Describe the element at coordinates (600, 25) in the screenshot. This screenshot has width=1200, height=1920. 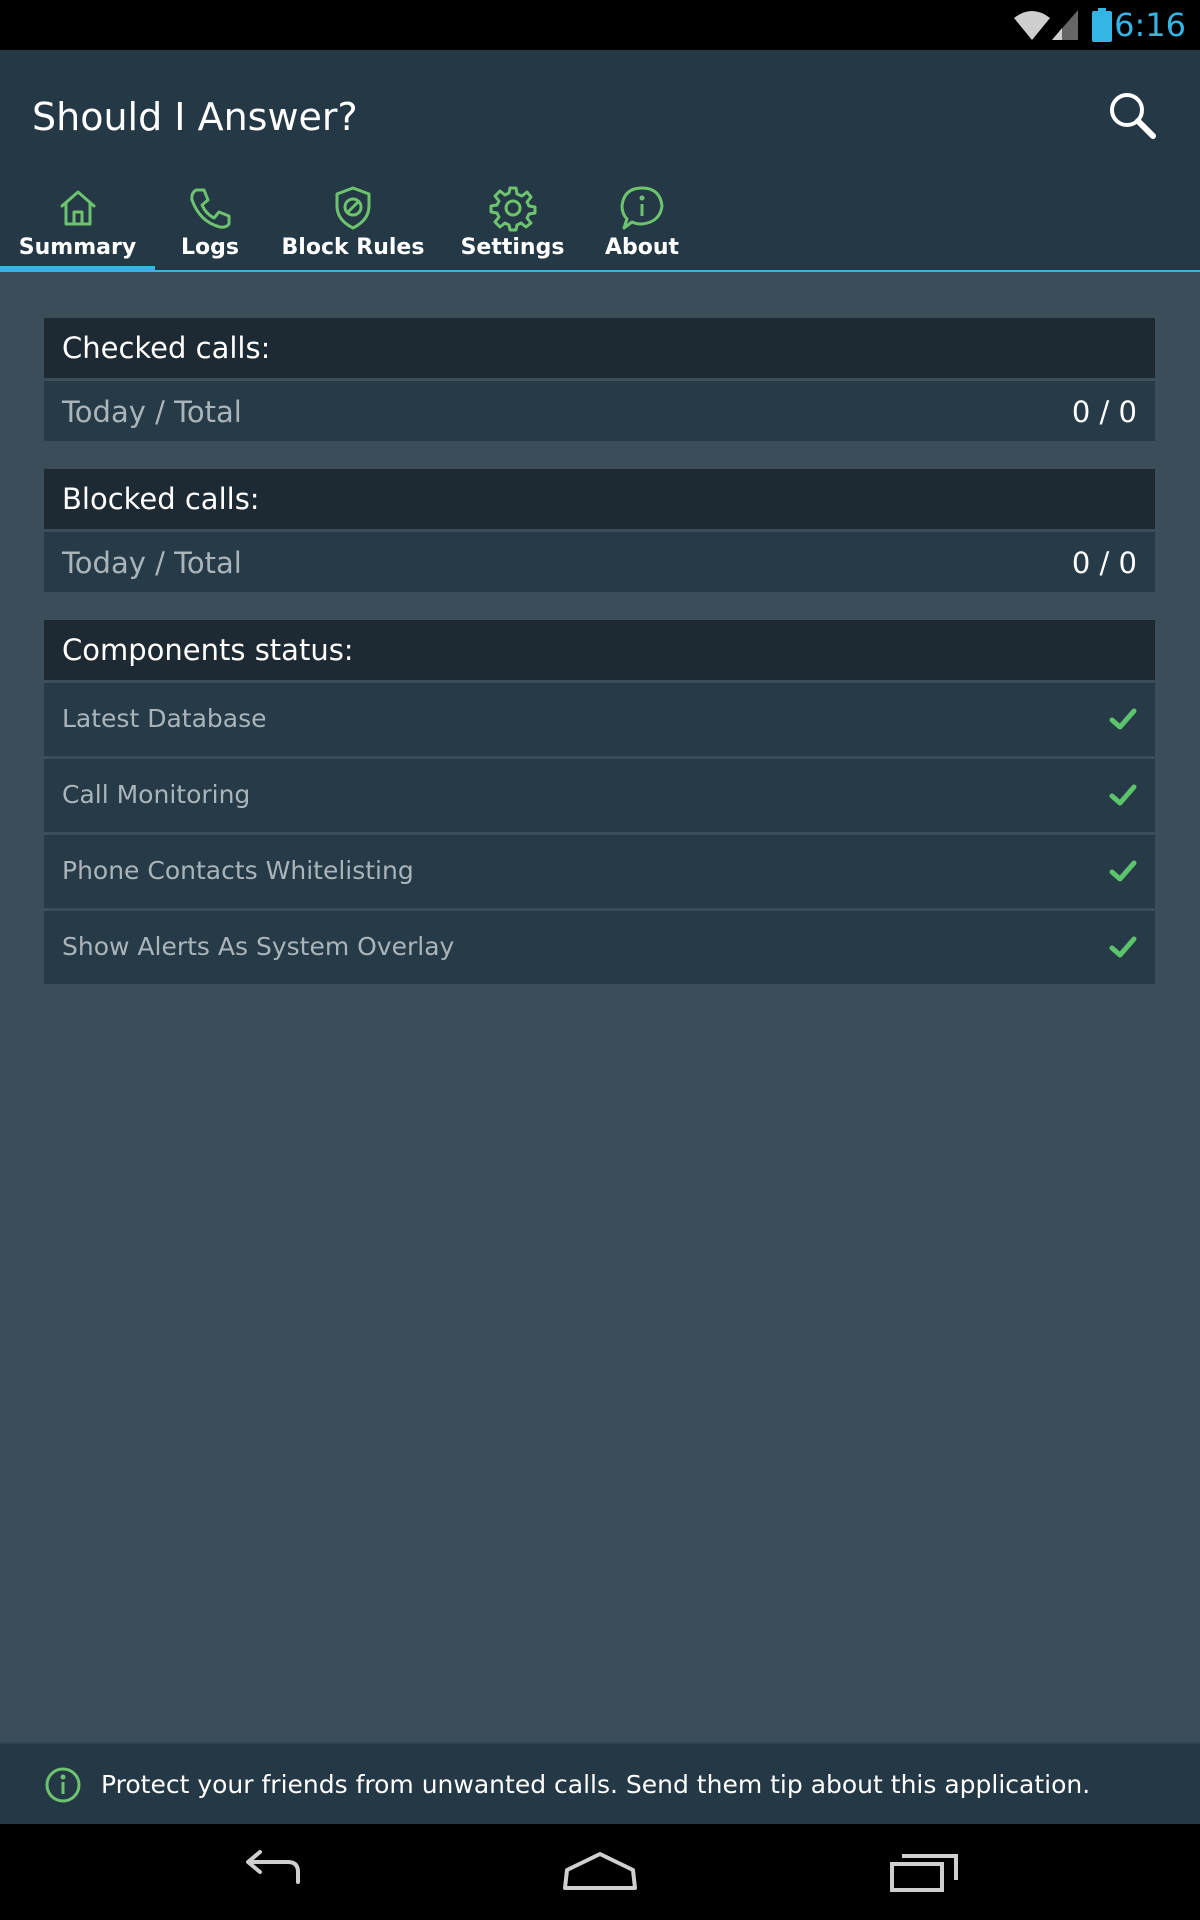
I see `status-bar: 6:16` at that location.